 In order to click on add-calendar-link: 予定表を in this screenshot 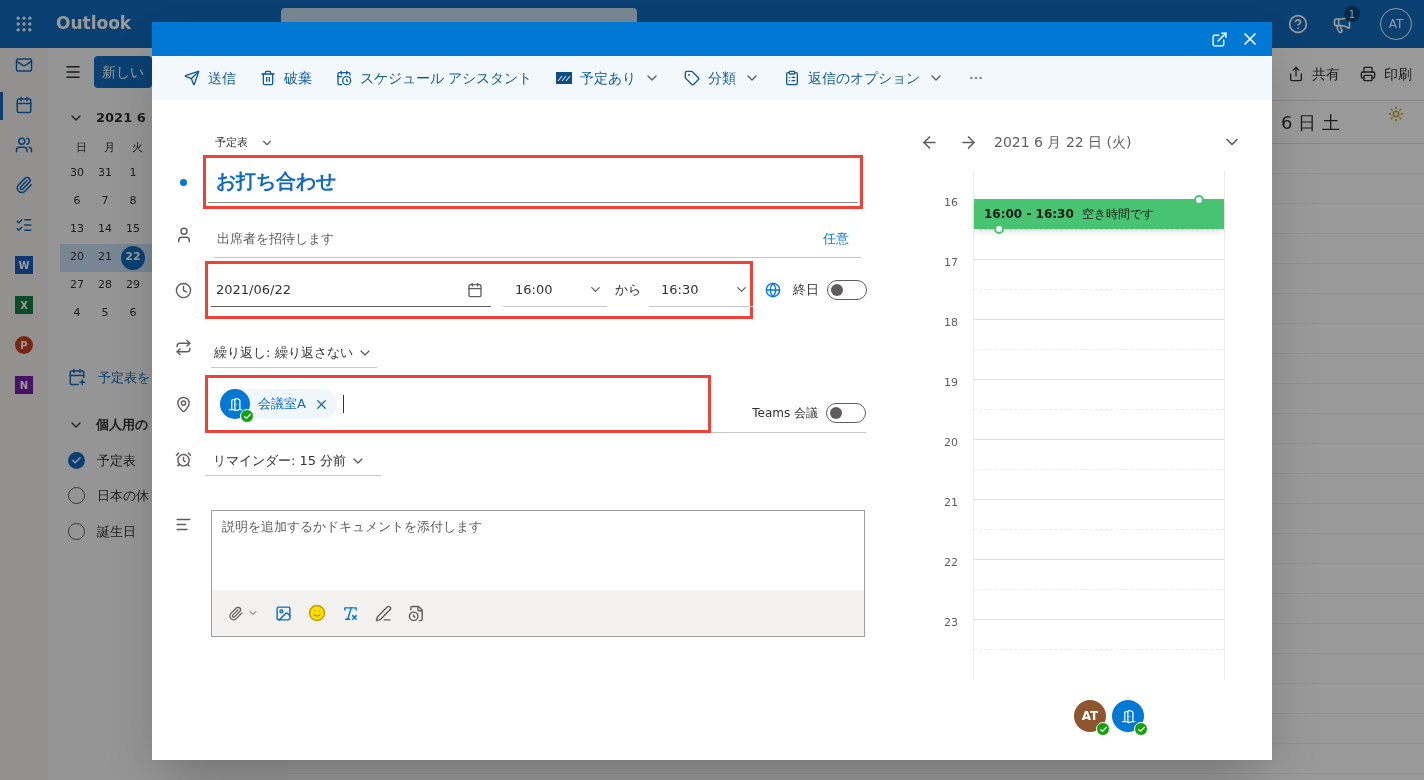, I will do `click(124, 377)`.